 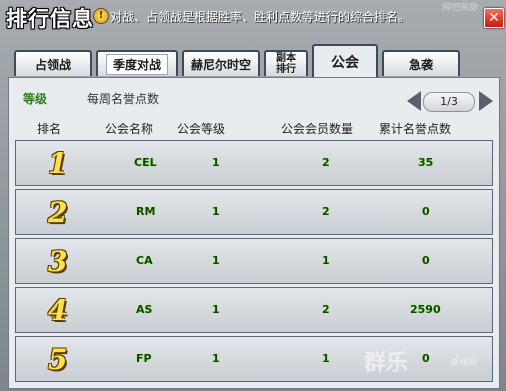 What do you see at coordinates (49, 129) in the screenshot?
I see `column-header-rank: 排名` at bounding box center [49, 129].